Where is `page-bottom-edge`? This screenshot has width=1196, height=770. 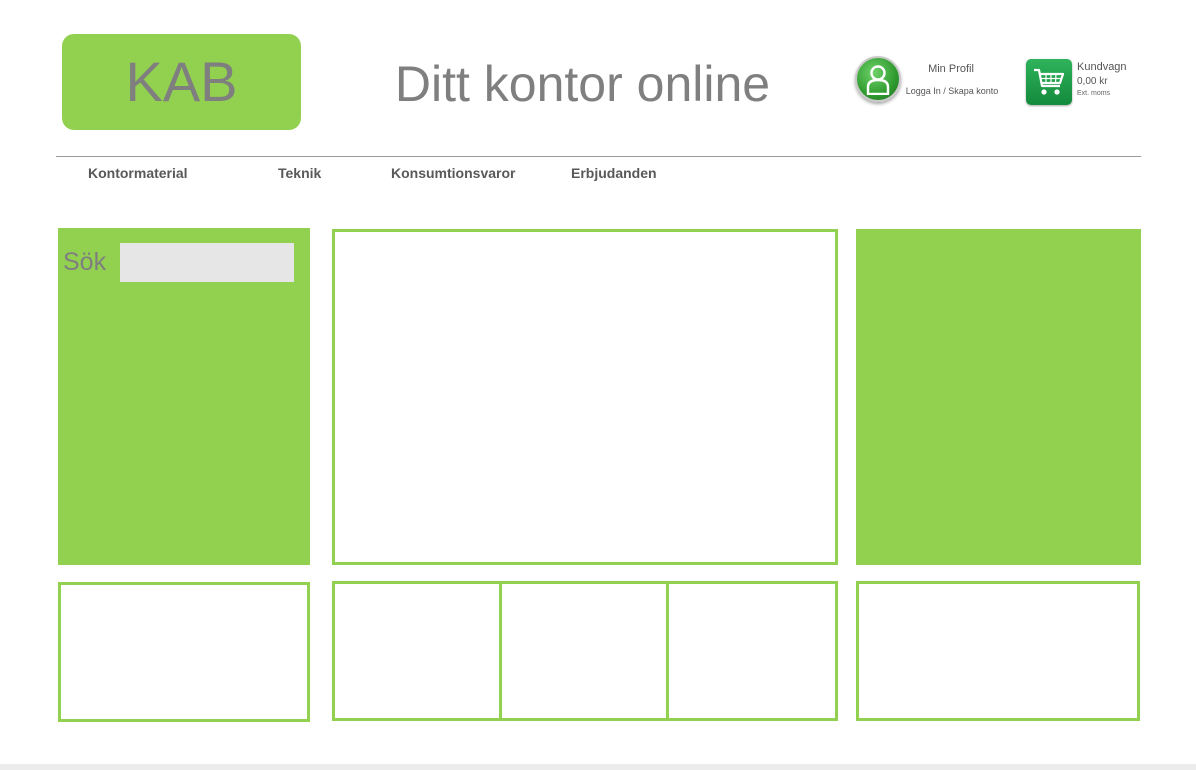 page-bottom-edge is located at coordinates (598, 767).